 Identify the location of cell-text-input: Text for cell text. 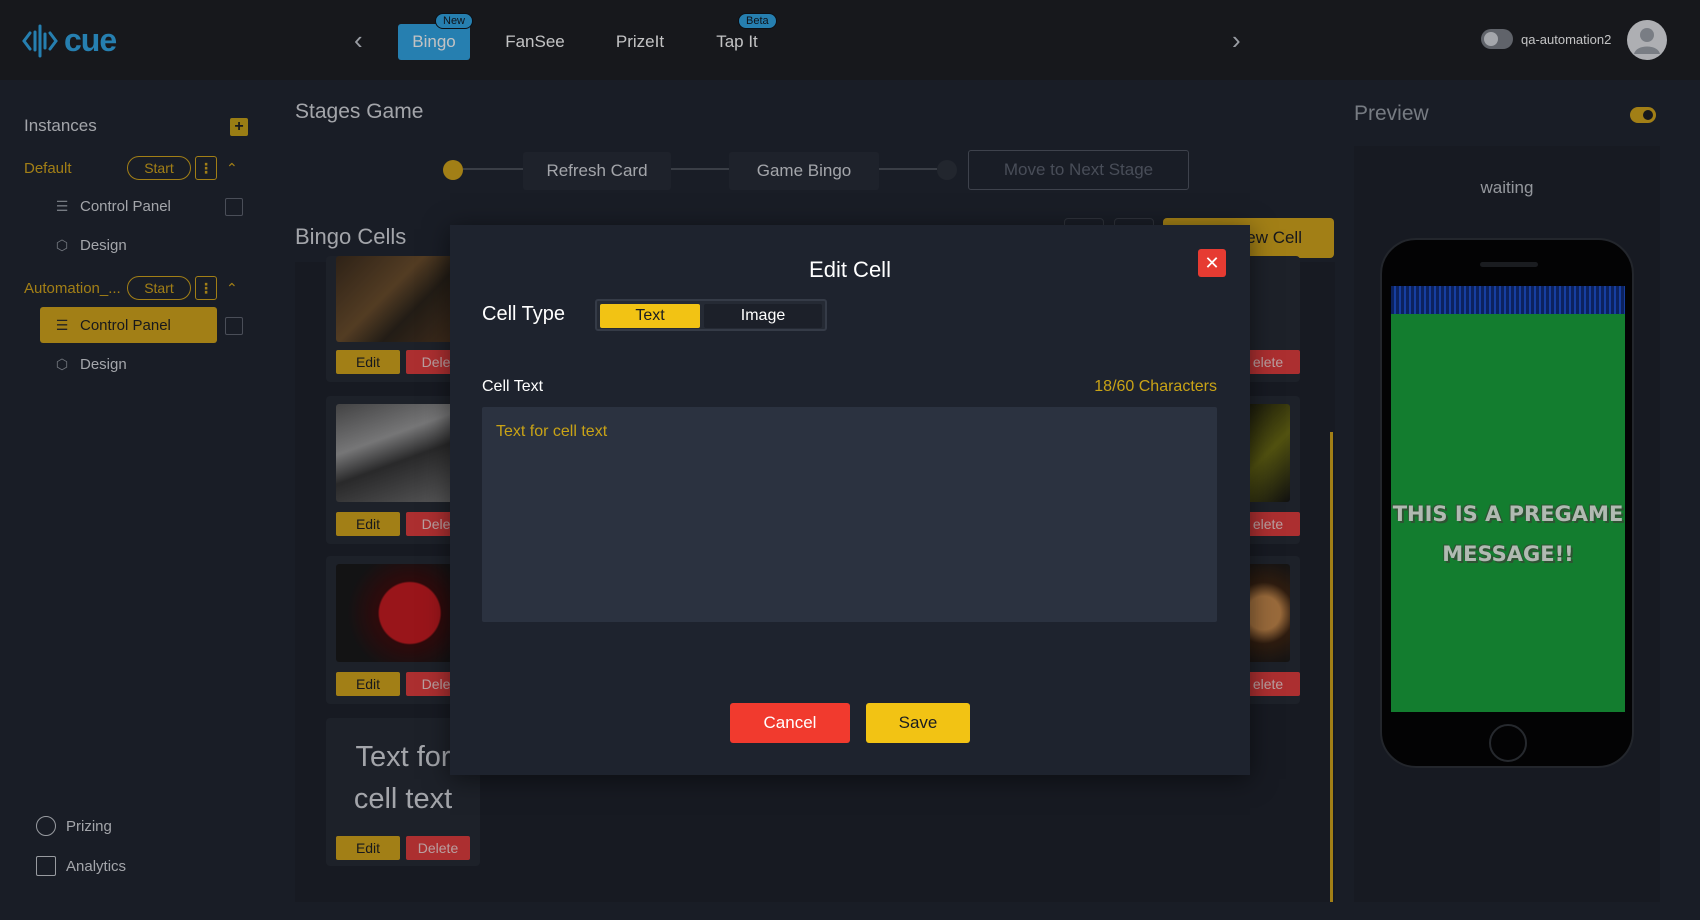
(849, 514).